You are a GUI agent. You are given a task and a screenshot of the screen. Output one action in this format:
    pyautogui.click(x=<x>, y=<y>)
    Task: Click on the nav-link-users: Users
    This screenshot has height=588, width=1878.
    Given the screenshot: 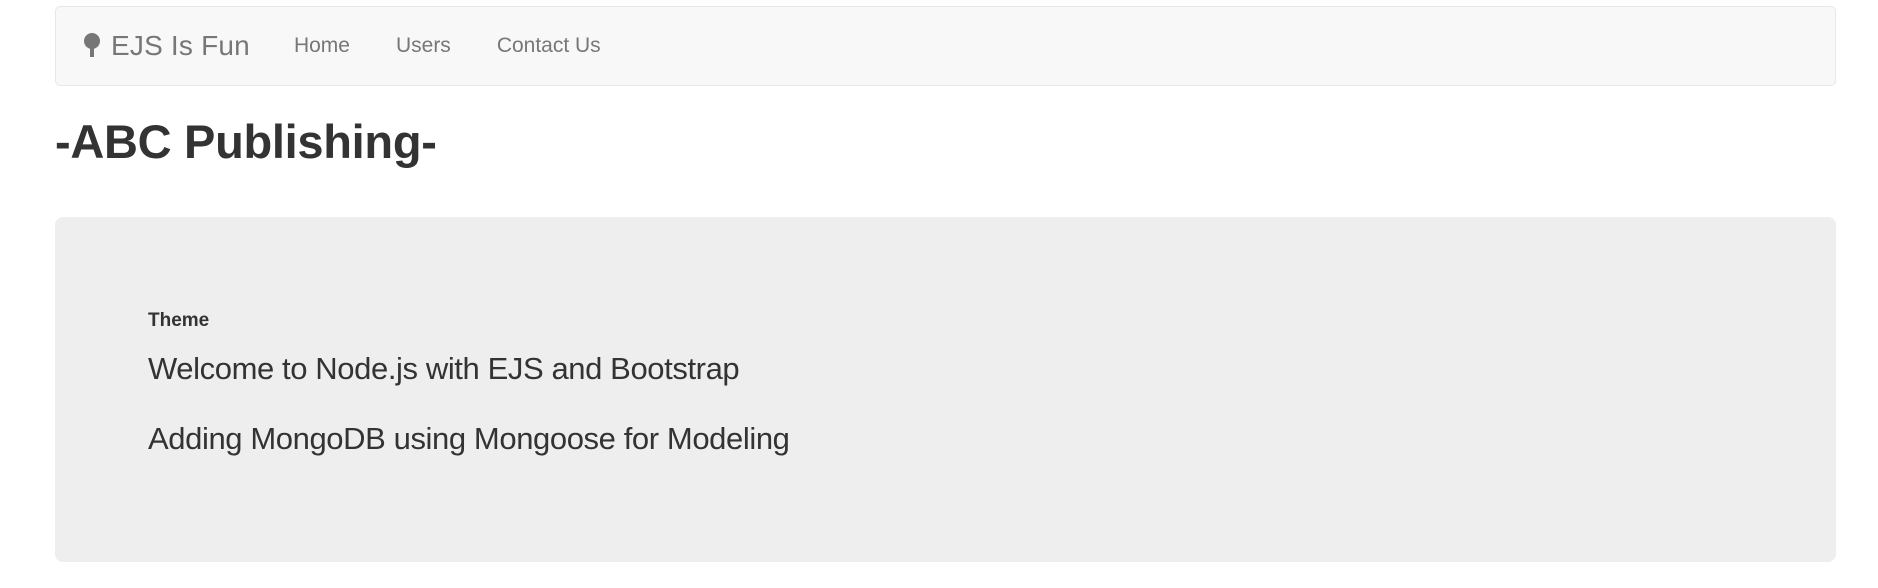 What is the action you would take?
    pyautogui.click(x=423, y=46)
    